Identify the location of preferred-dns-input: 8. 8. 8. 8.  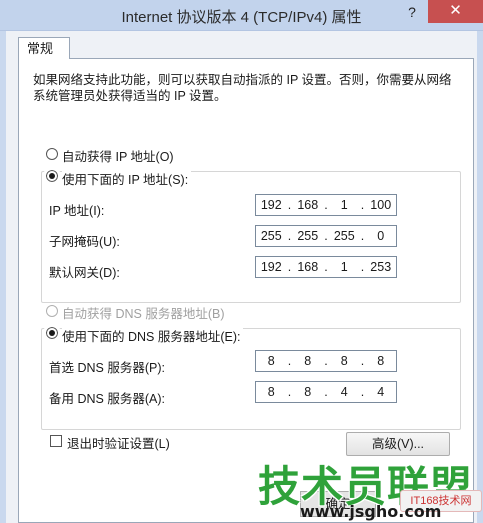
(326, 361).